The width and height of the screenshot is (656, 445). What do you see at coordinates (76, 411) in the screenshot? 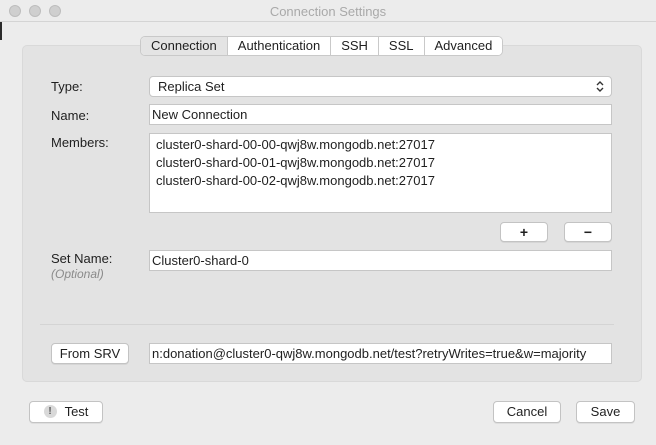
I see `test-button-label: Test` at bounding box center [76, 411].